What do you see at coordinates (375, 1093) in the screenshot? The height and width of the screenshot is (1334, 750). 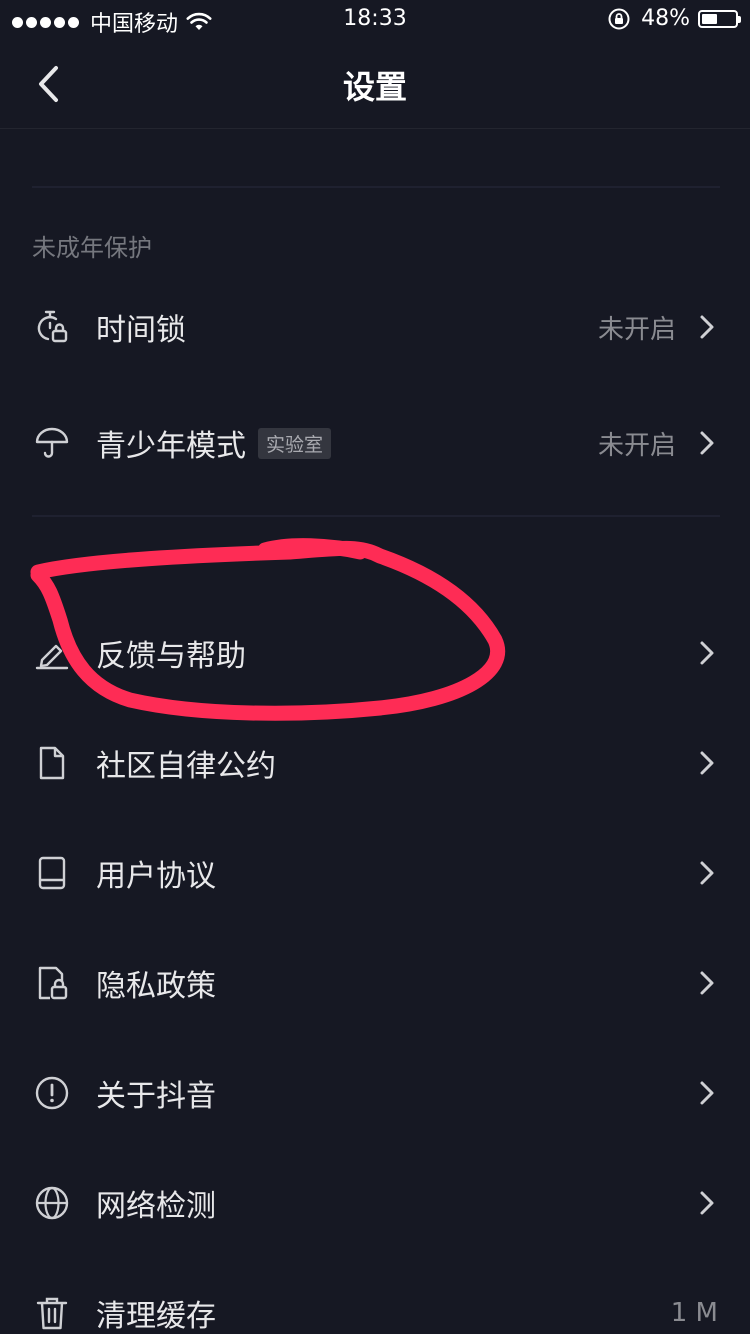 I see `settings-row-about-douyin: 关于抖音` at bounding box center [375, 1093].